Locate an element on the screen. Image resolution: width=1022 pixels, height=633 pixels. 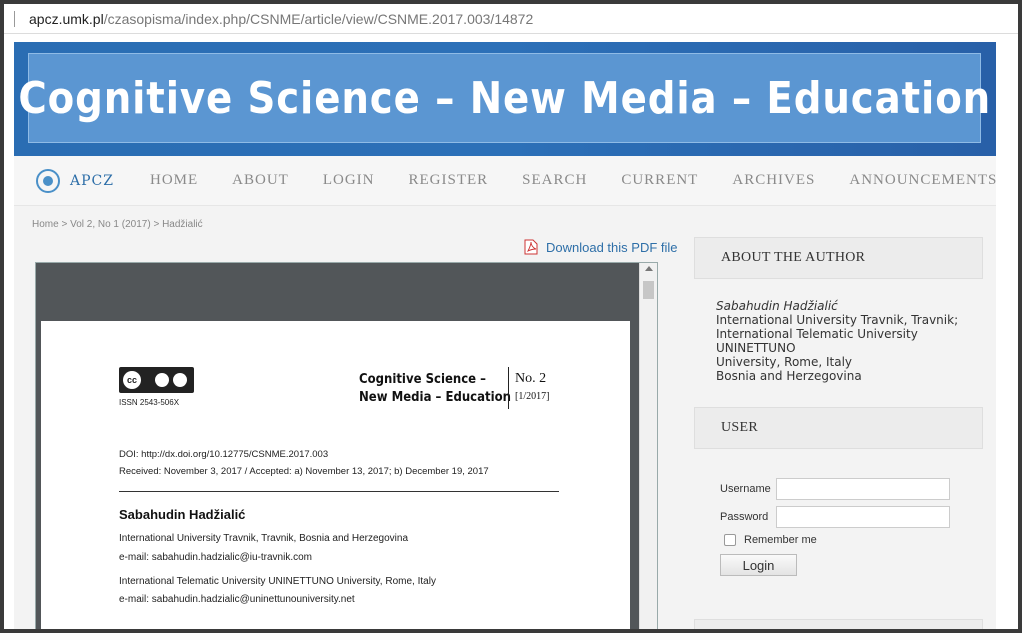
login-button: Login is located at coordinates (758, 565).